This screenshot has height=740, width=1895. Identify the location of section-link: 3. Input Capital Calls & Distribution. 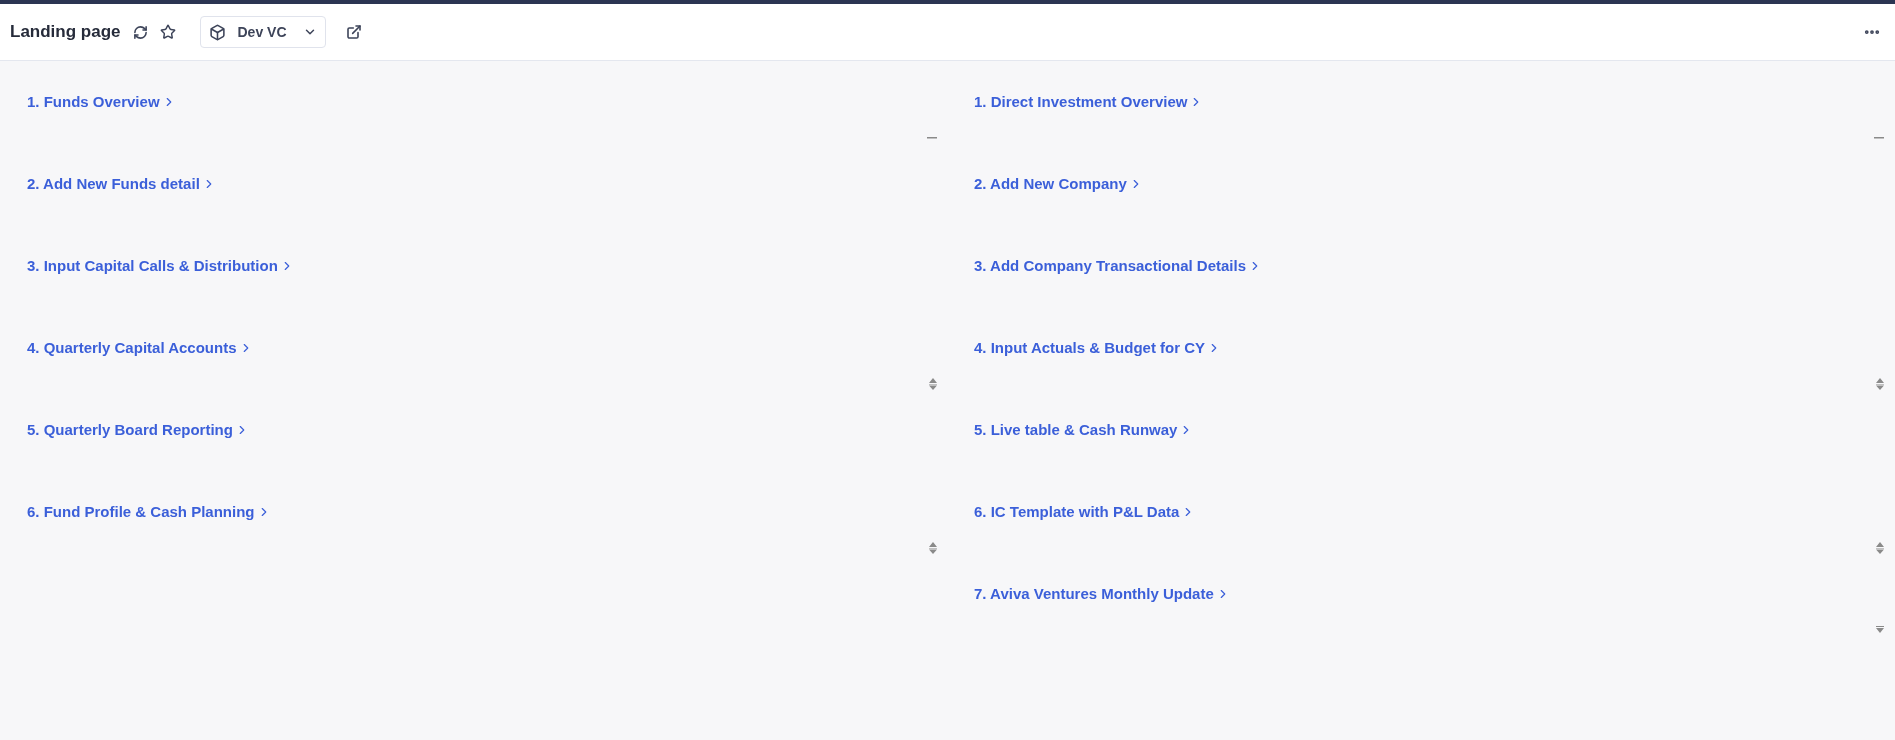
(160, 266).